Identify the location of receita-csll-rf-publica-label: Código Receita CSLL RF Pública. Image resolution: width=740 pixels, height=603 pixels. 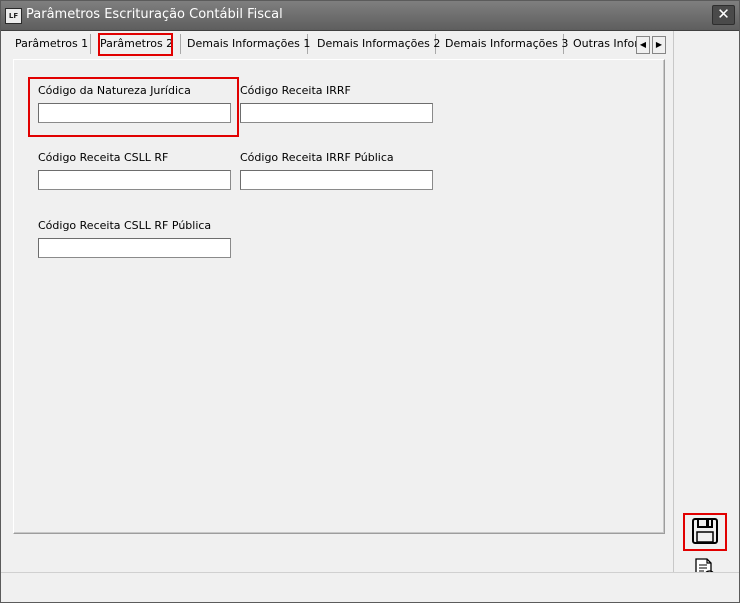
(125, 225).